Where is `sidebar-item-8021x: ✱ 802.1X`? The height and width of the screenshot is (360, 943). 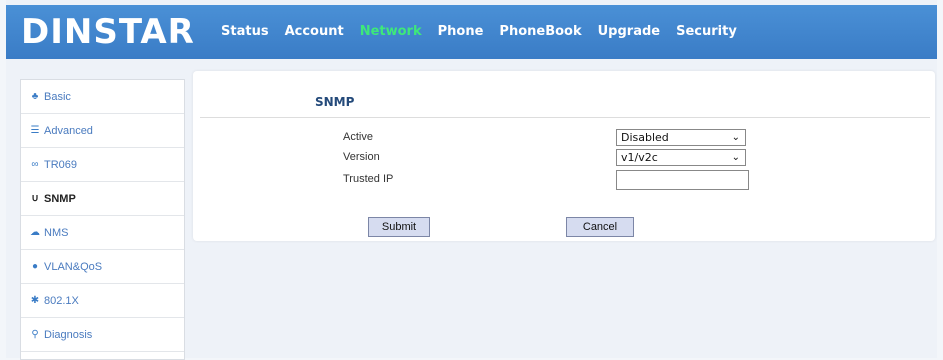 sidebar-item-8021x: ✱ 802.1X is located at coordinates (102, 301).